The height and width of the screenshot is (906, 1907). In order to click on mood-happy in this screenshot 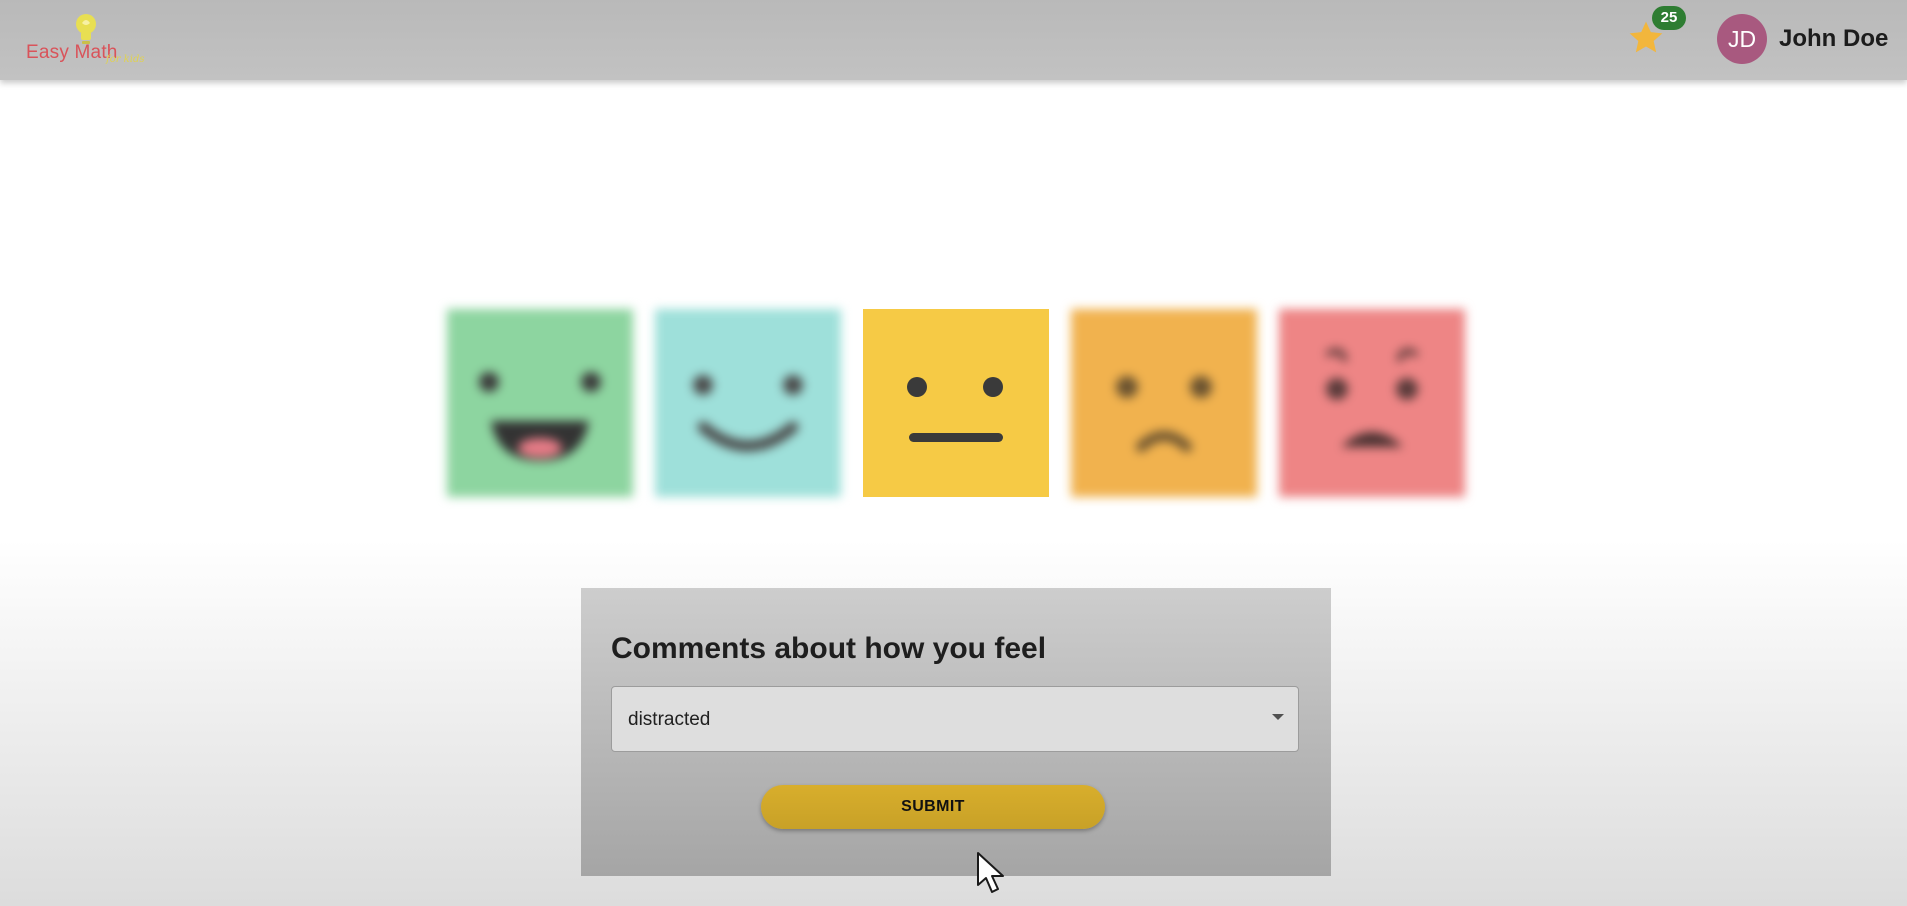, I will do `click(748, 403)`.